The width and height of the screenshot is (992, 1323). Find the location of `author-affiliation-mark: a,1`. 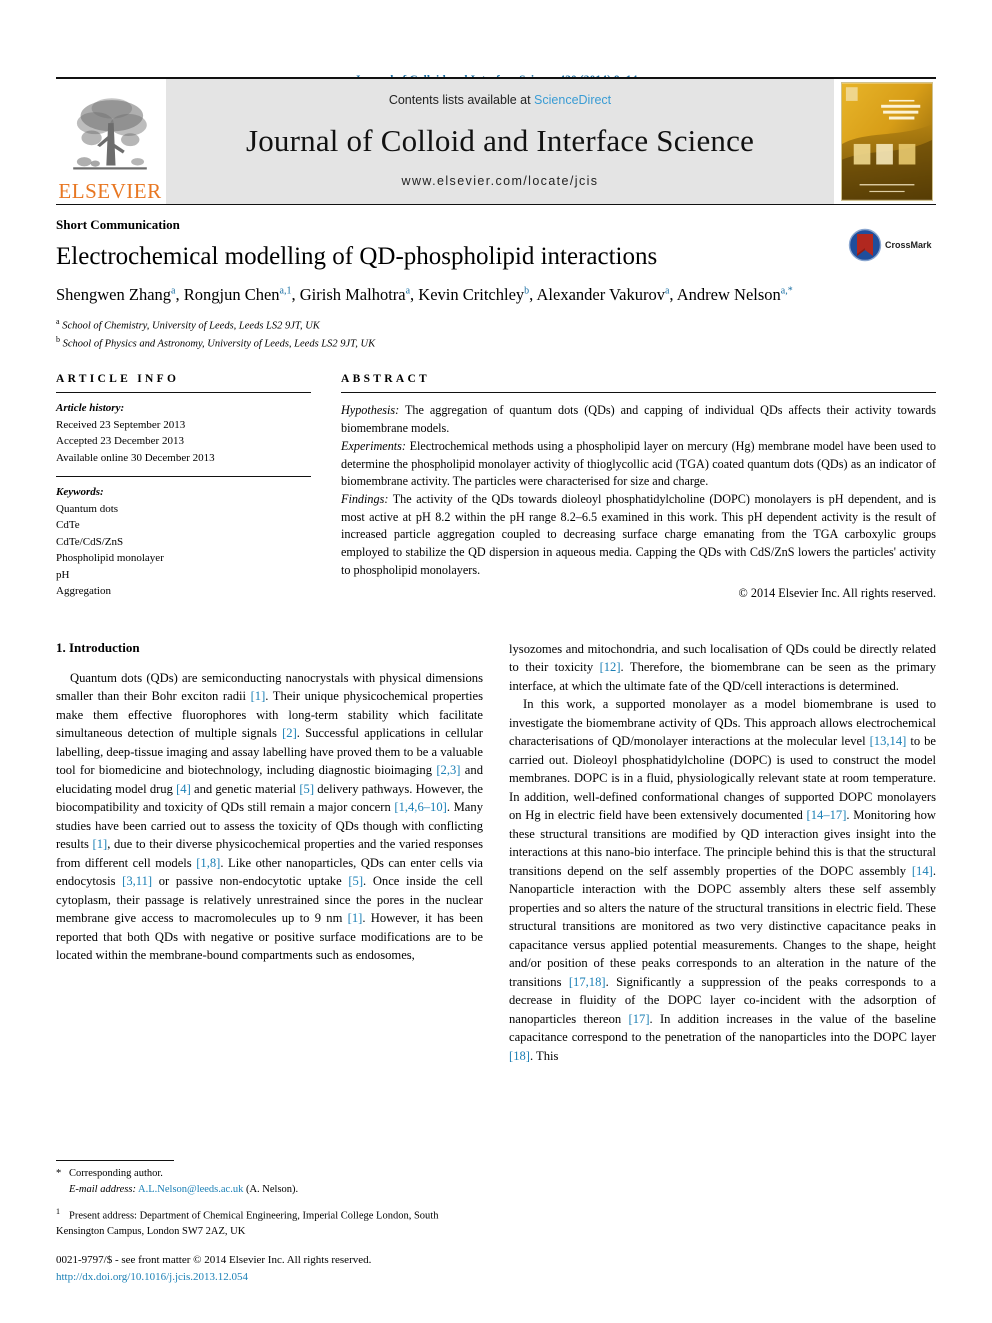

author-affiliation-mark: a,1 is located at coordinates (285, 291).